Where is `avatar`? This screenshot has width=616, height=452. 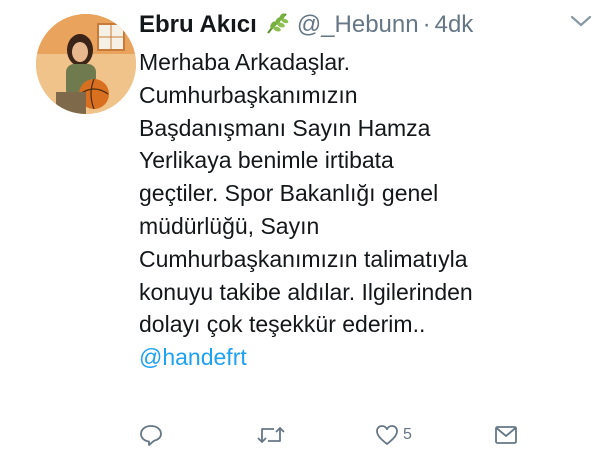 avatar is located at coordinates (86, 64).